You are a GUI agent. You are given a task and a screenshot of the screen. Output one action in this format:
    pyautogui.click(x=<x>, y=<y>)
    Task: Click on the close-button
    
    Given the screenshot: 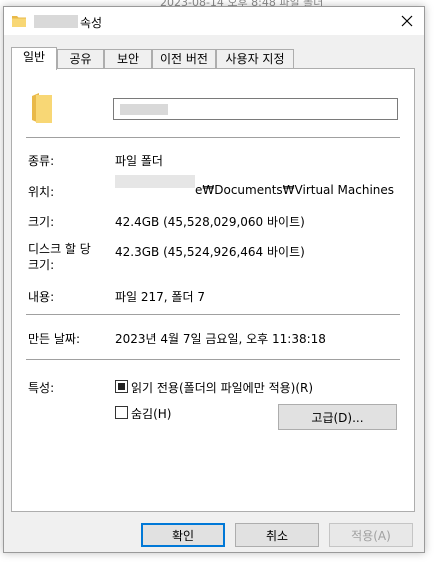 What is the action you would take?
    pyautogui.click(x=407, y=21)
    